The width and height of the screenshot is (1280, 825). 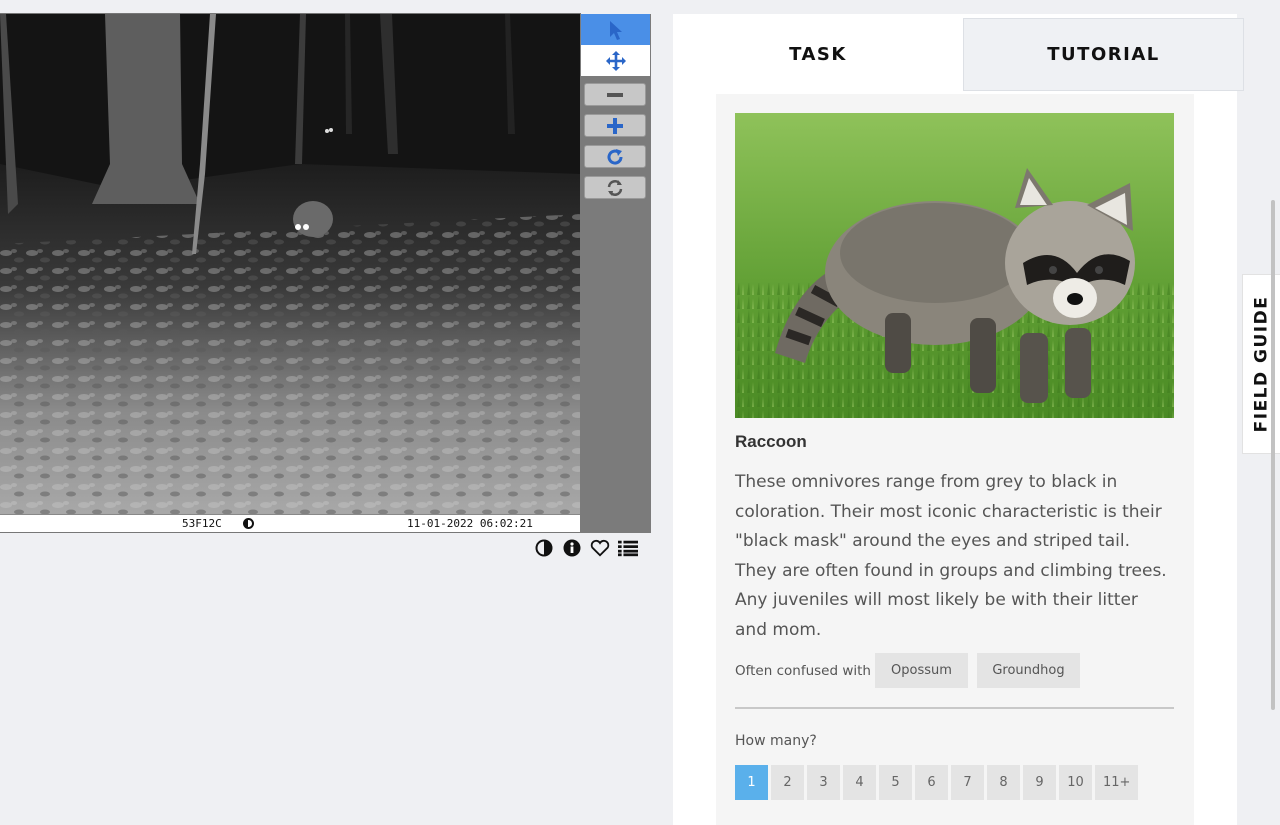 I want to click on moon-phase-icon, so click(x=248, y=523).